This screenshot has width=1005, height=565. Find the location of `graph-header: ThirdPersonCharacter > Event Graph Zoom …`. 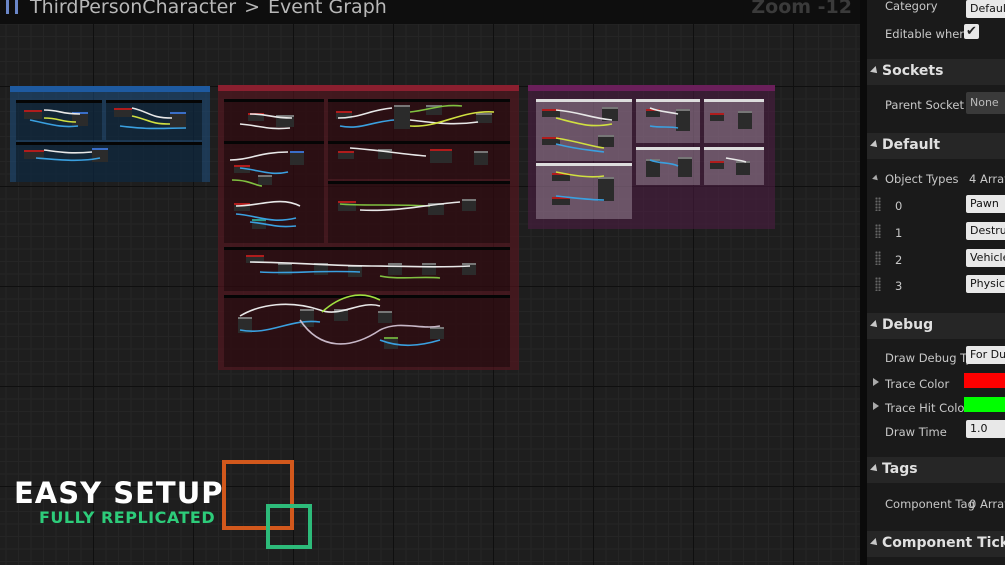

graph-header: ThirdPersonCharacter > Event Graph Zoom … is located at coordinates (430, 12).